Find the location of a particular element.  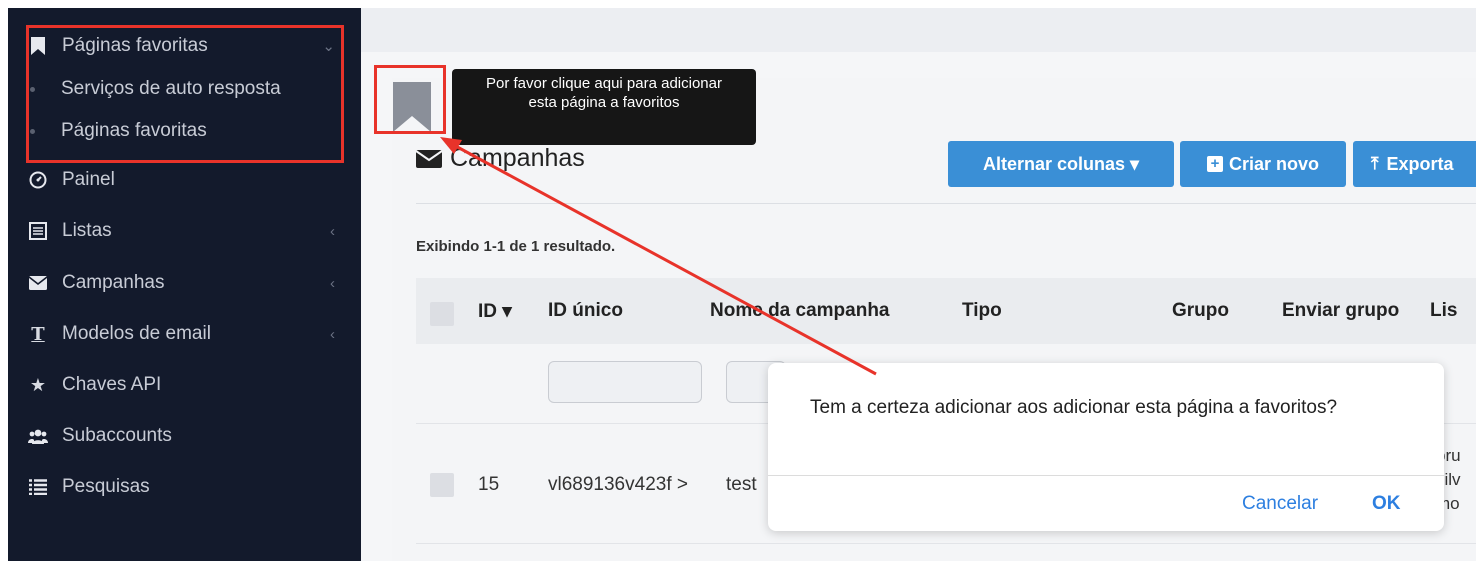

results-summary: Exibindo 1-1 de 1 resultado. is located at coordinates (516, 246).